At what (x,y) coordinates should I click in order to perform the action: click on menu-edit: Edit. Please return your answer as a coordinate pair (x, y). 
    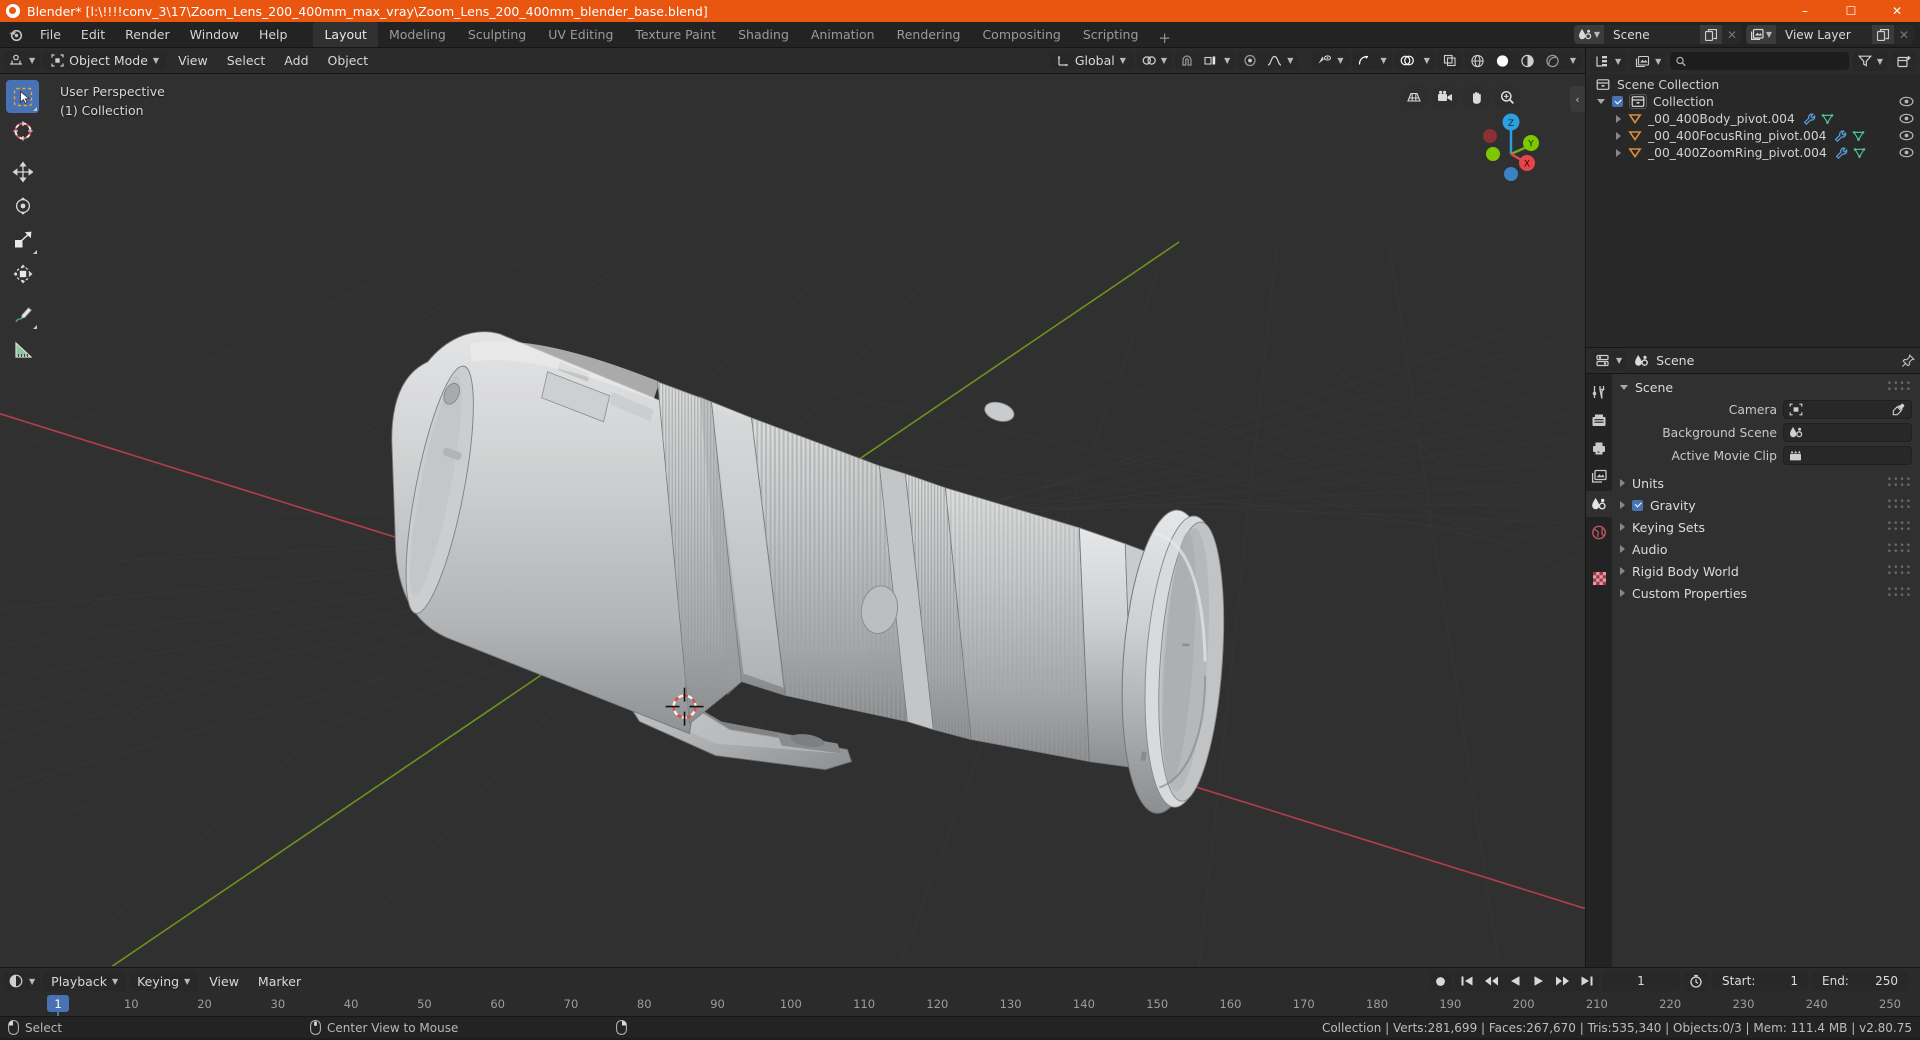
    Looking at the image, I should click on (93, 34).